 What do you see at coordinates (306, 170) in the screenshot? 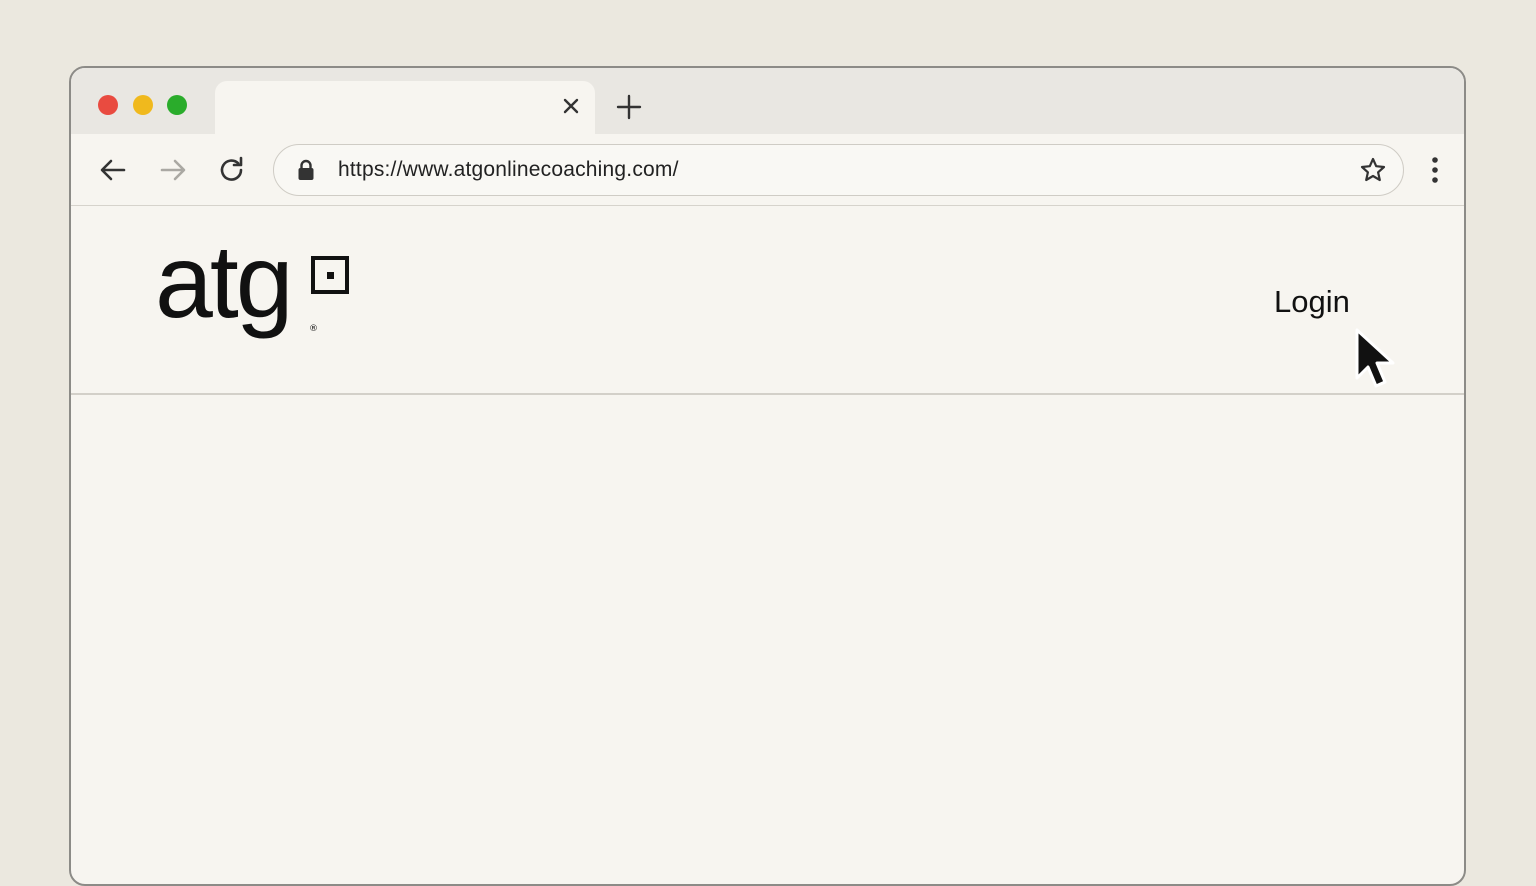
I see `lock-icon` at bounding box center [306, 170].